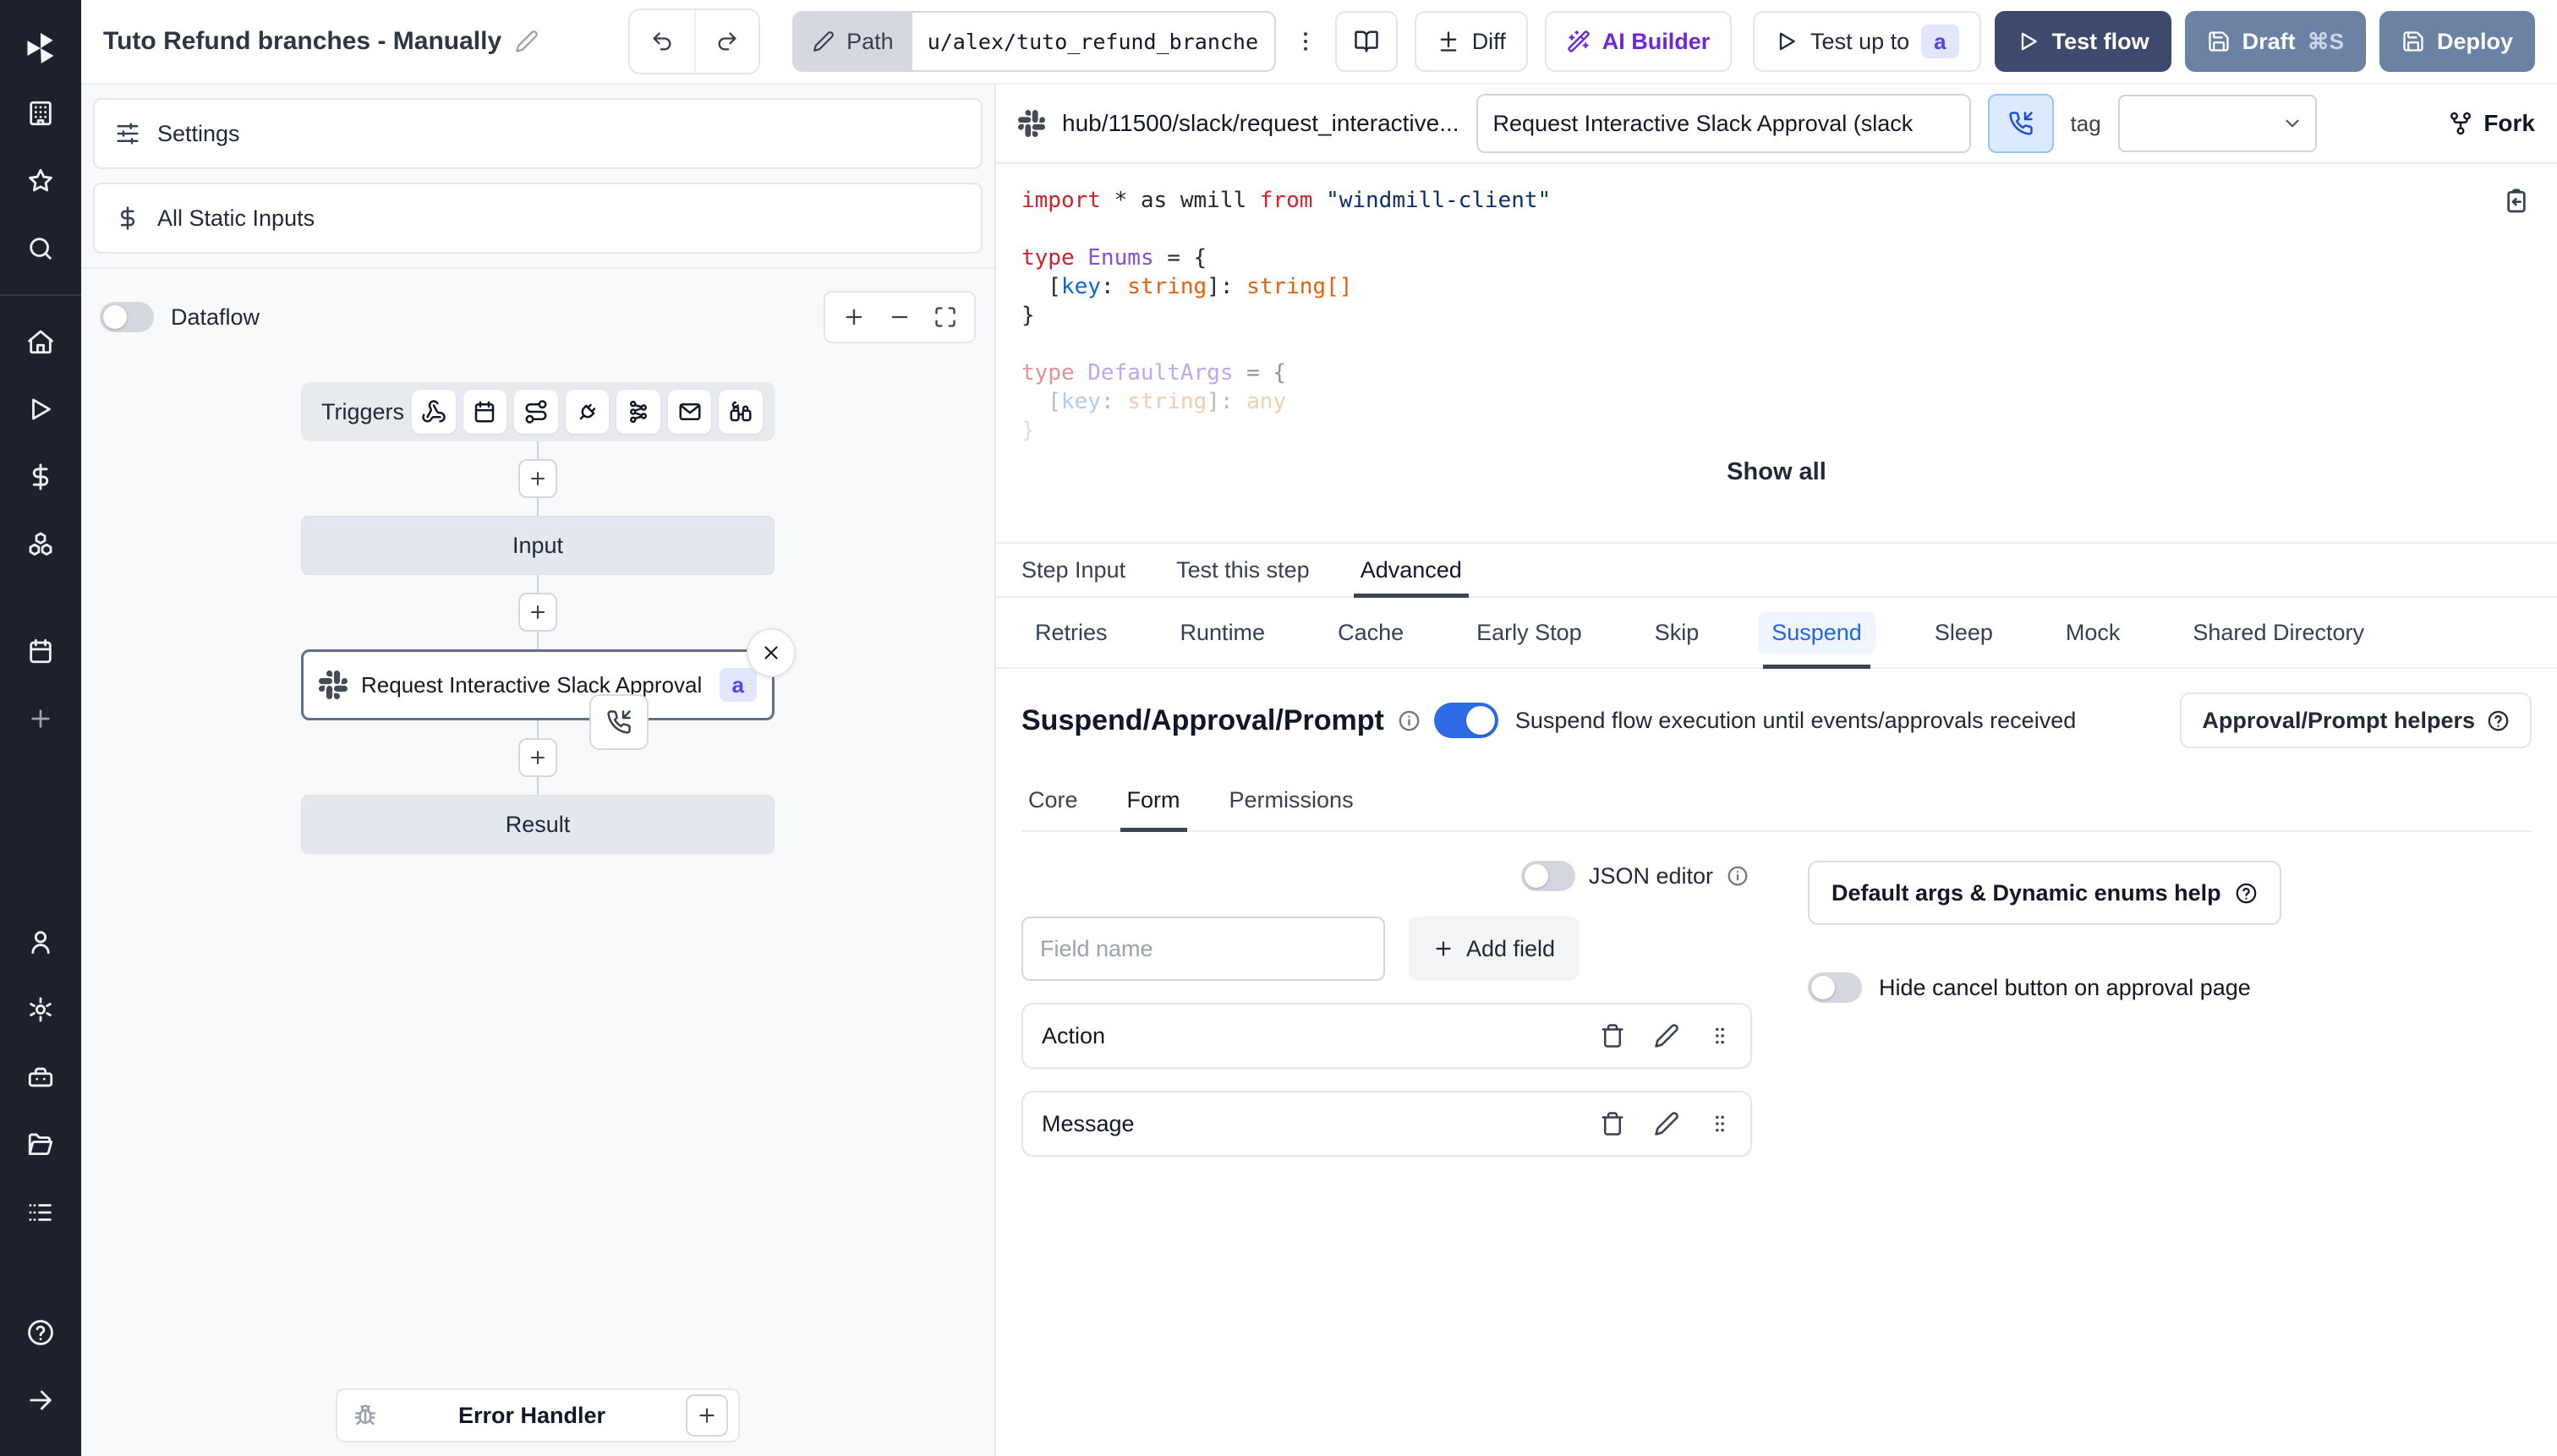 The width and height of the screenshot is (2557, 1456). What do you see at coordinates (40, 1400) in the screenshot?
I see `collapse-arrow-icon` at bounding box center [40, 1400].